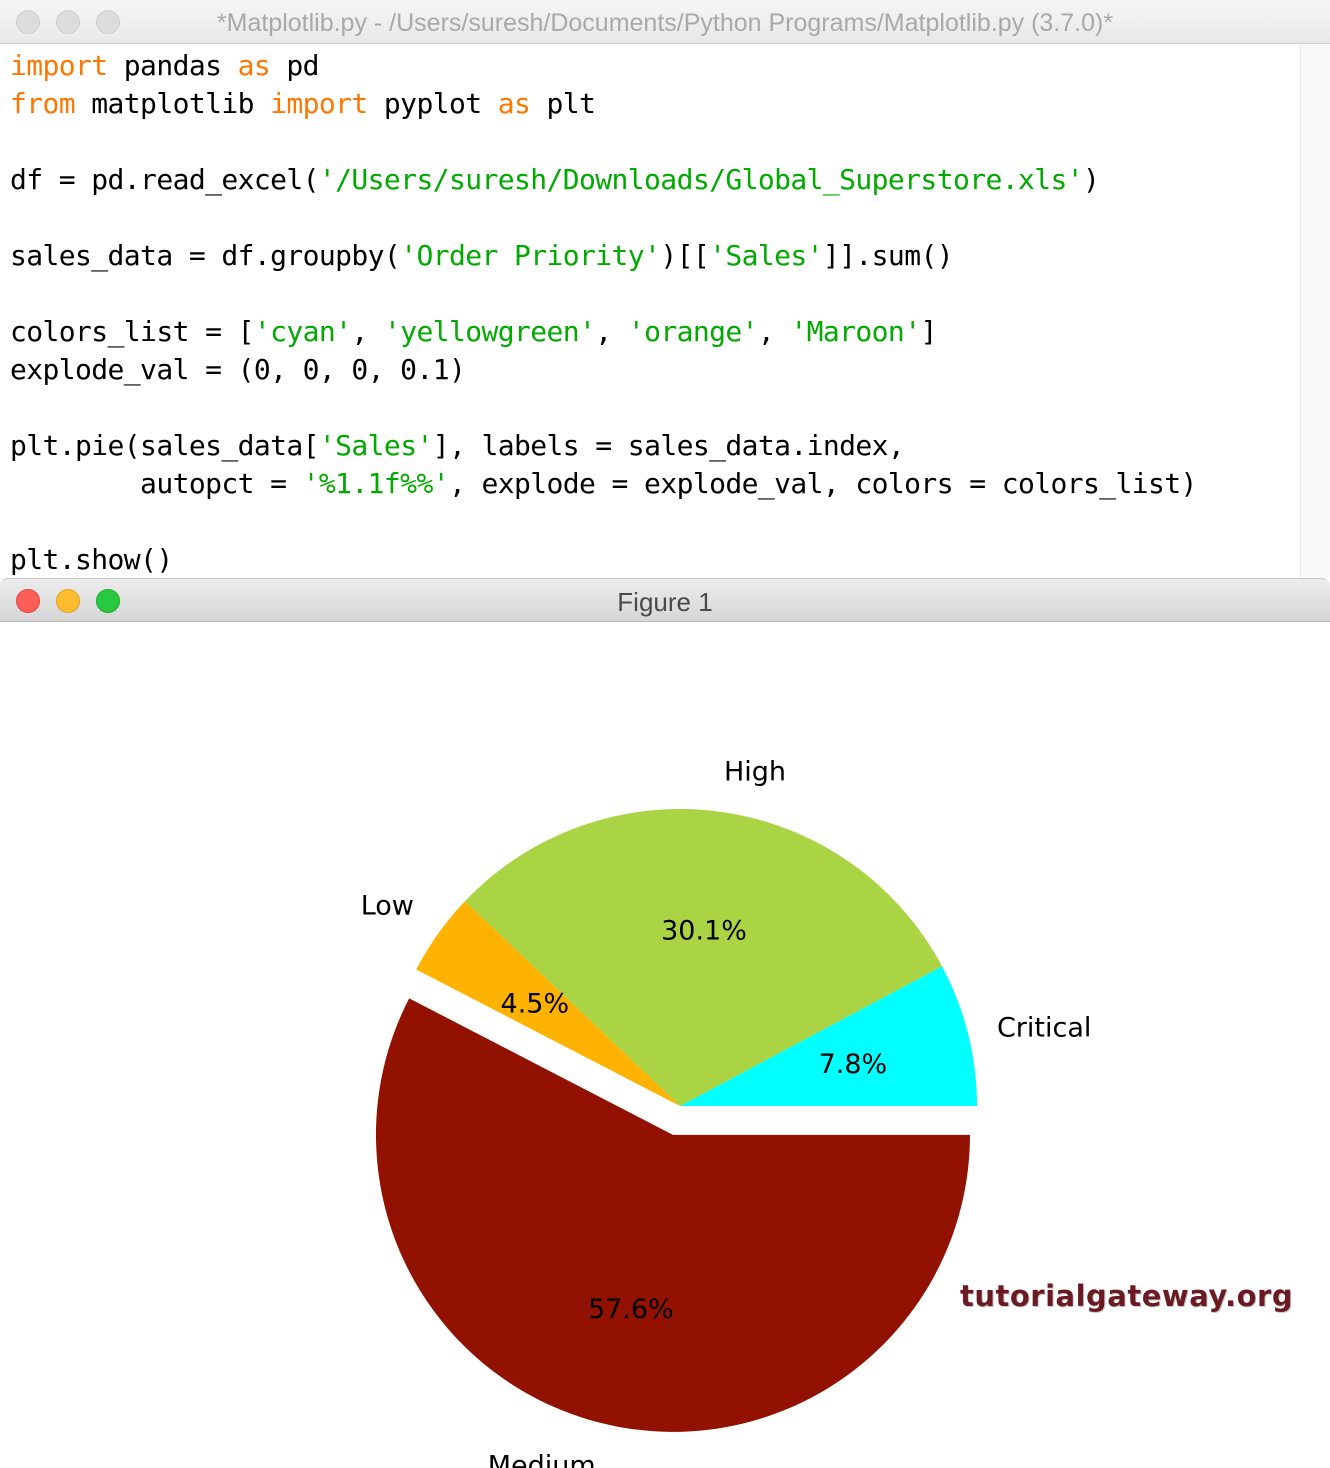 Image resolution: width=1330 pixels, height=1468 pixels. What do you see at coordinates (132, 331) in the screenshot?
I see `code-text: colors_list = [` at bounding box center [132, 331].